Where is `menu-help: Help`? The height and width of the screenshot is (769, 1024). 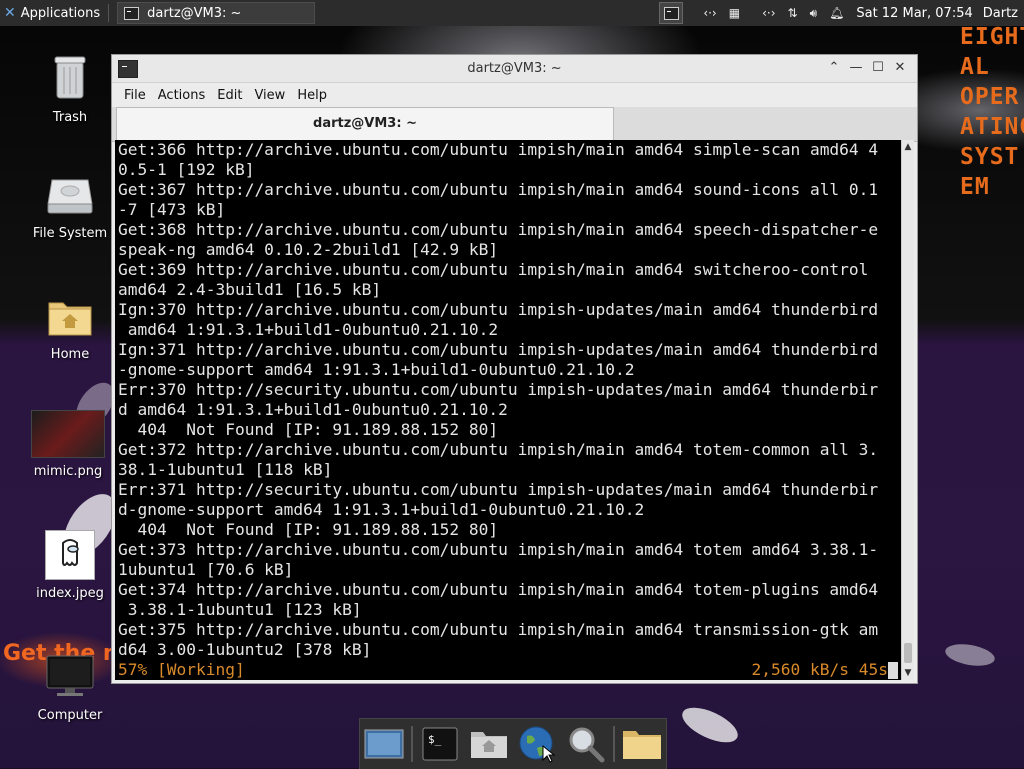 menu-help: Help is located at coordinates (312, 95).